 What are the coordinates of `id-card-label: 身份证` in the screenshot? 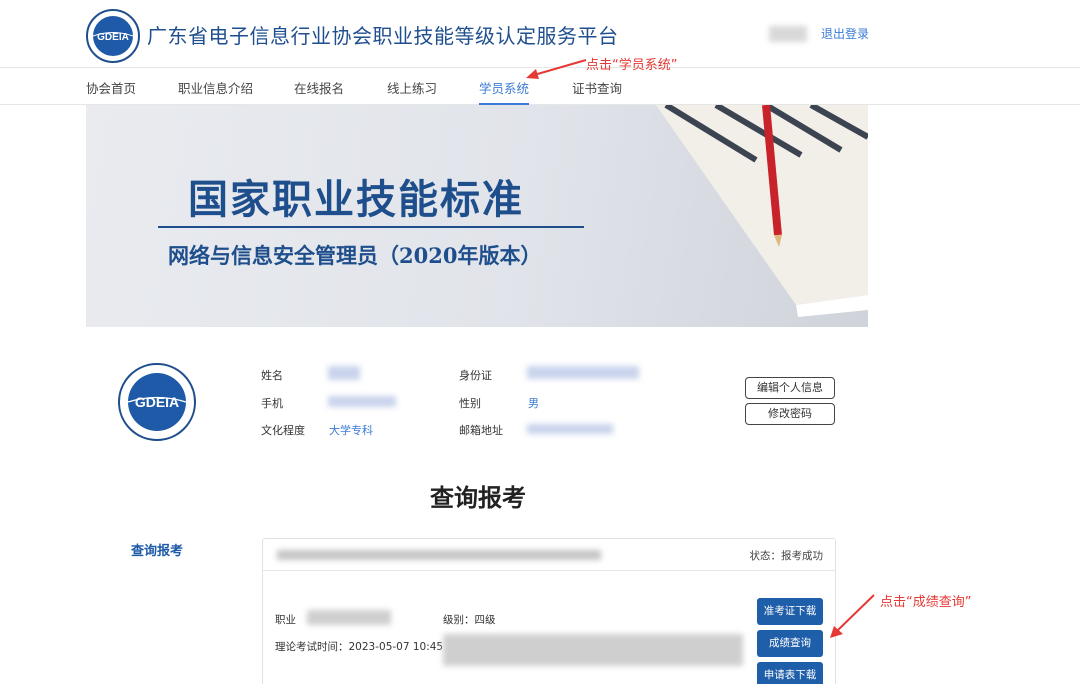 It's located at (475, 375).